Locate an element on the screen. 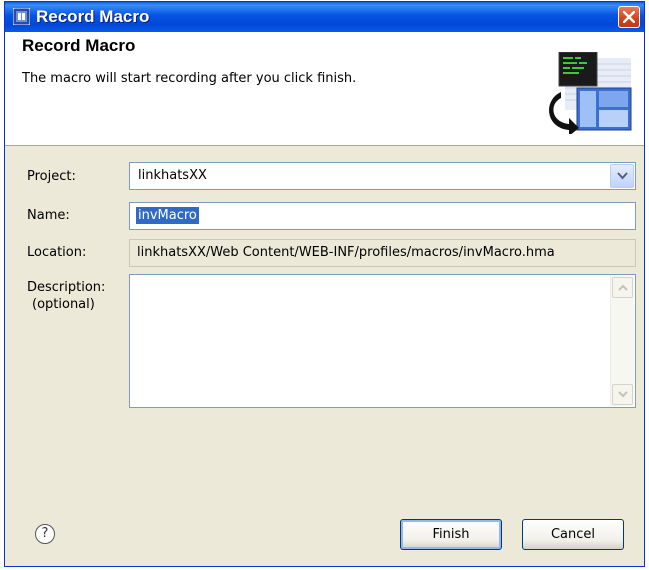 This screenshot has width=649, height=570. macro-app-icon is located at coordinates (21, 16).